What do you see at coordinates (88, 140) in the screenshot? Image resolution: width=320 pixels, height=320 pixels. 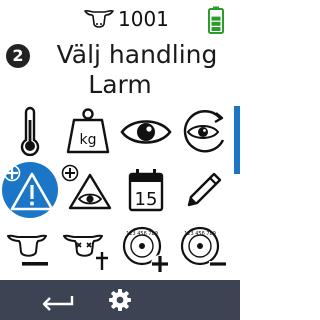 I see `weight-kg-label: kg` at bounding box center [88, 140].